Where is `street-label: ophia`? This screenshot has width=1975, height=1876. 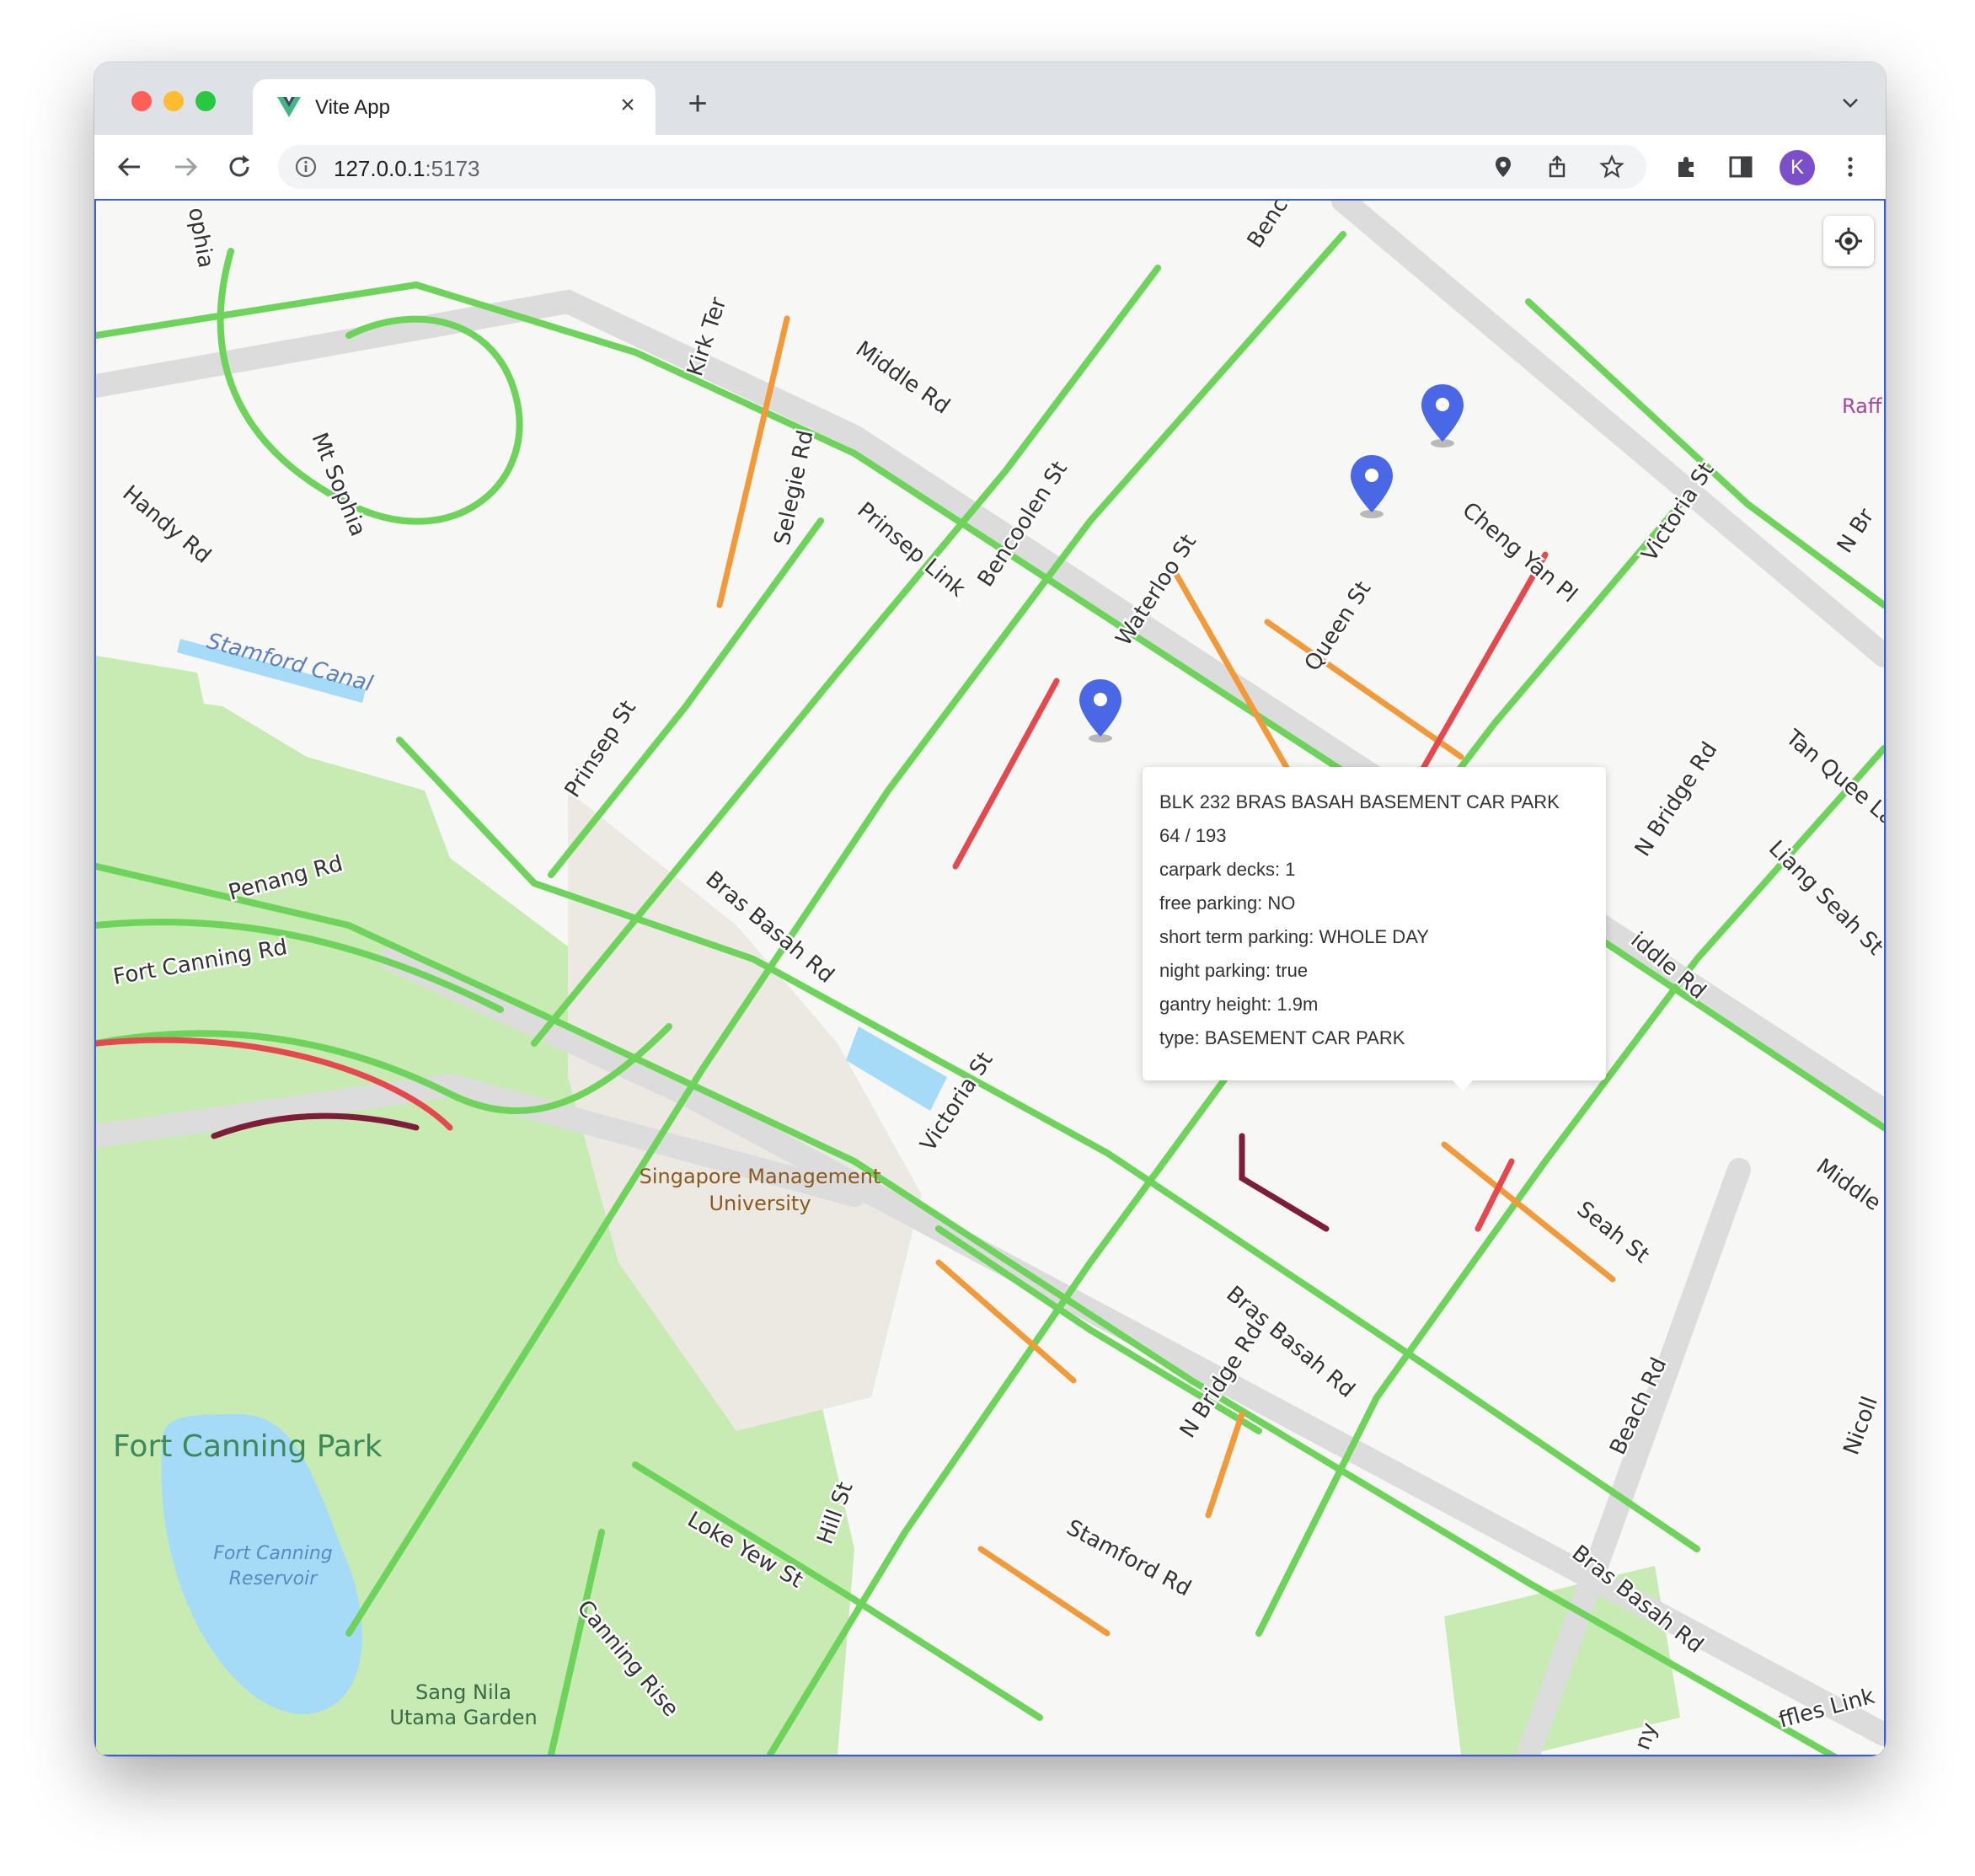 street-label: ophia is located at coordinates (200, 238).